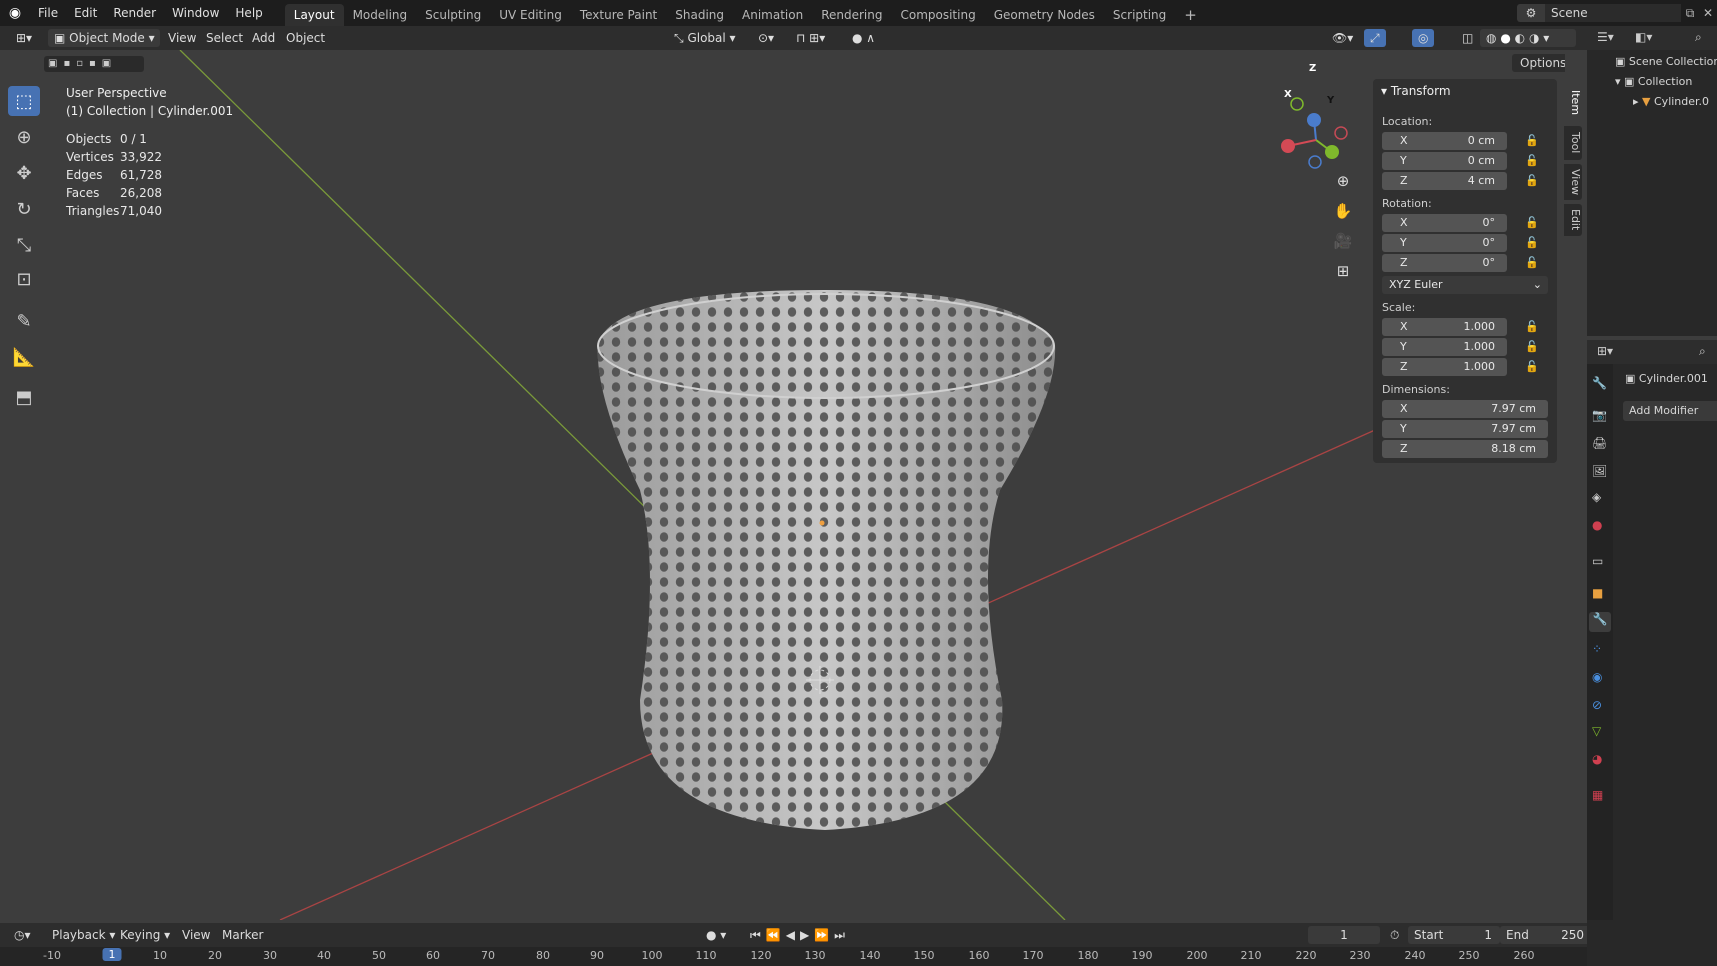 The height and width of the screenshot is (966, 1717). I want to click on record-icon: ● ▾, so click(716, 935).